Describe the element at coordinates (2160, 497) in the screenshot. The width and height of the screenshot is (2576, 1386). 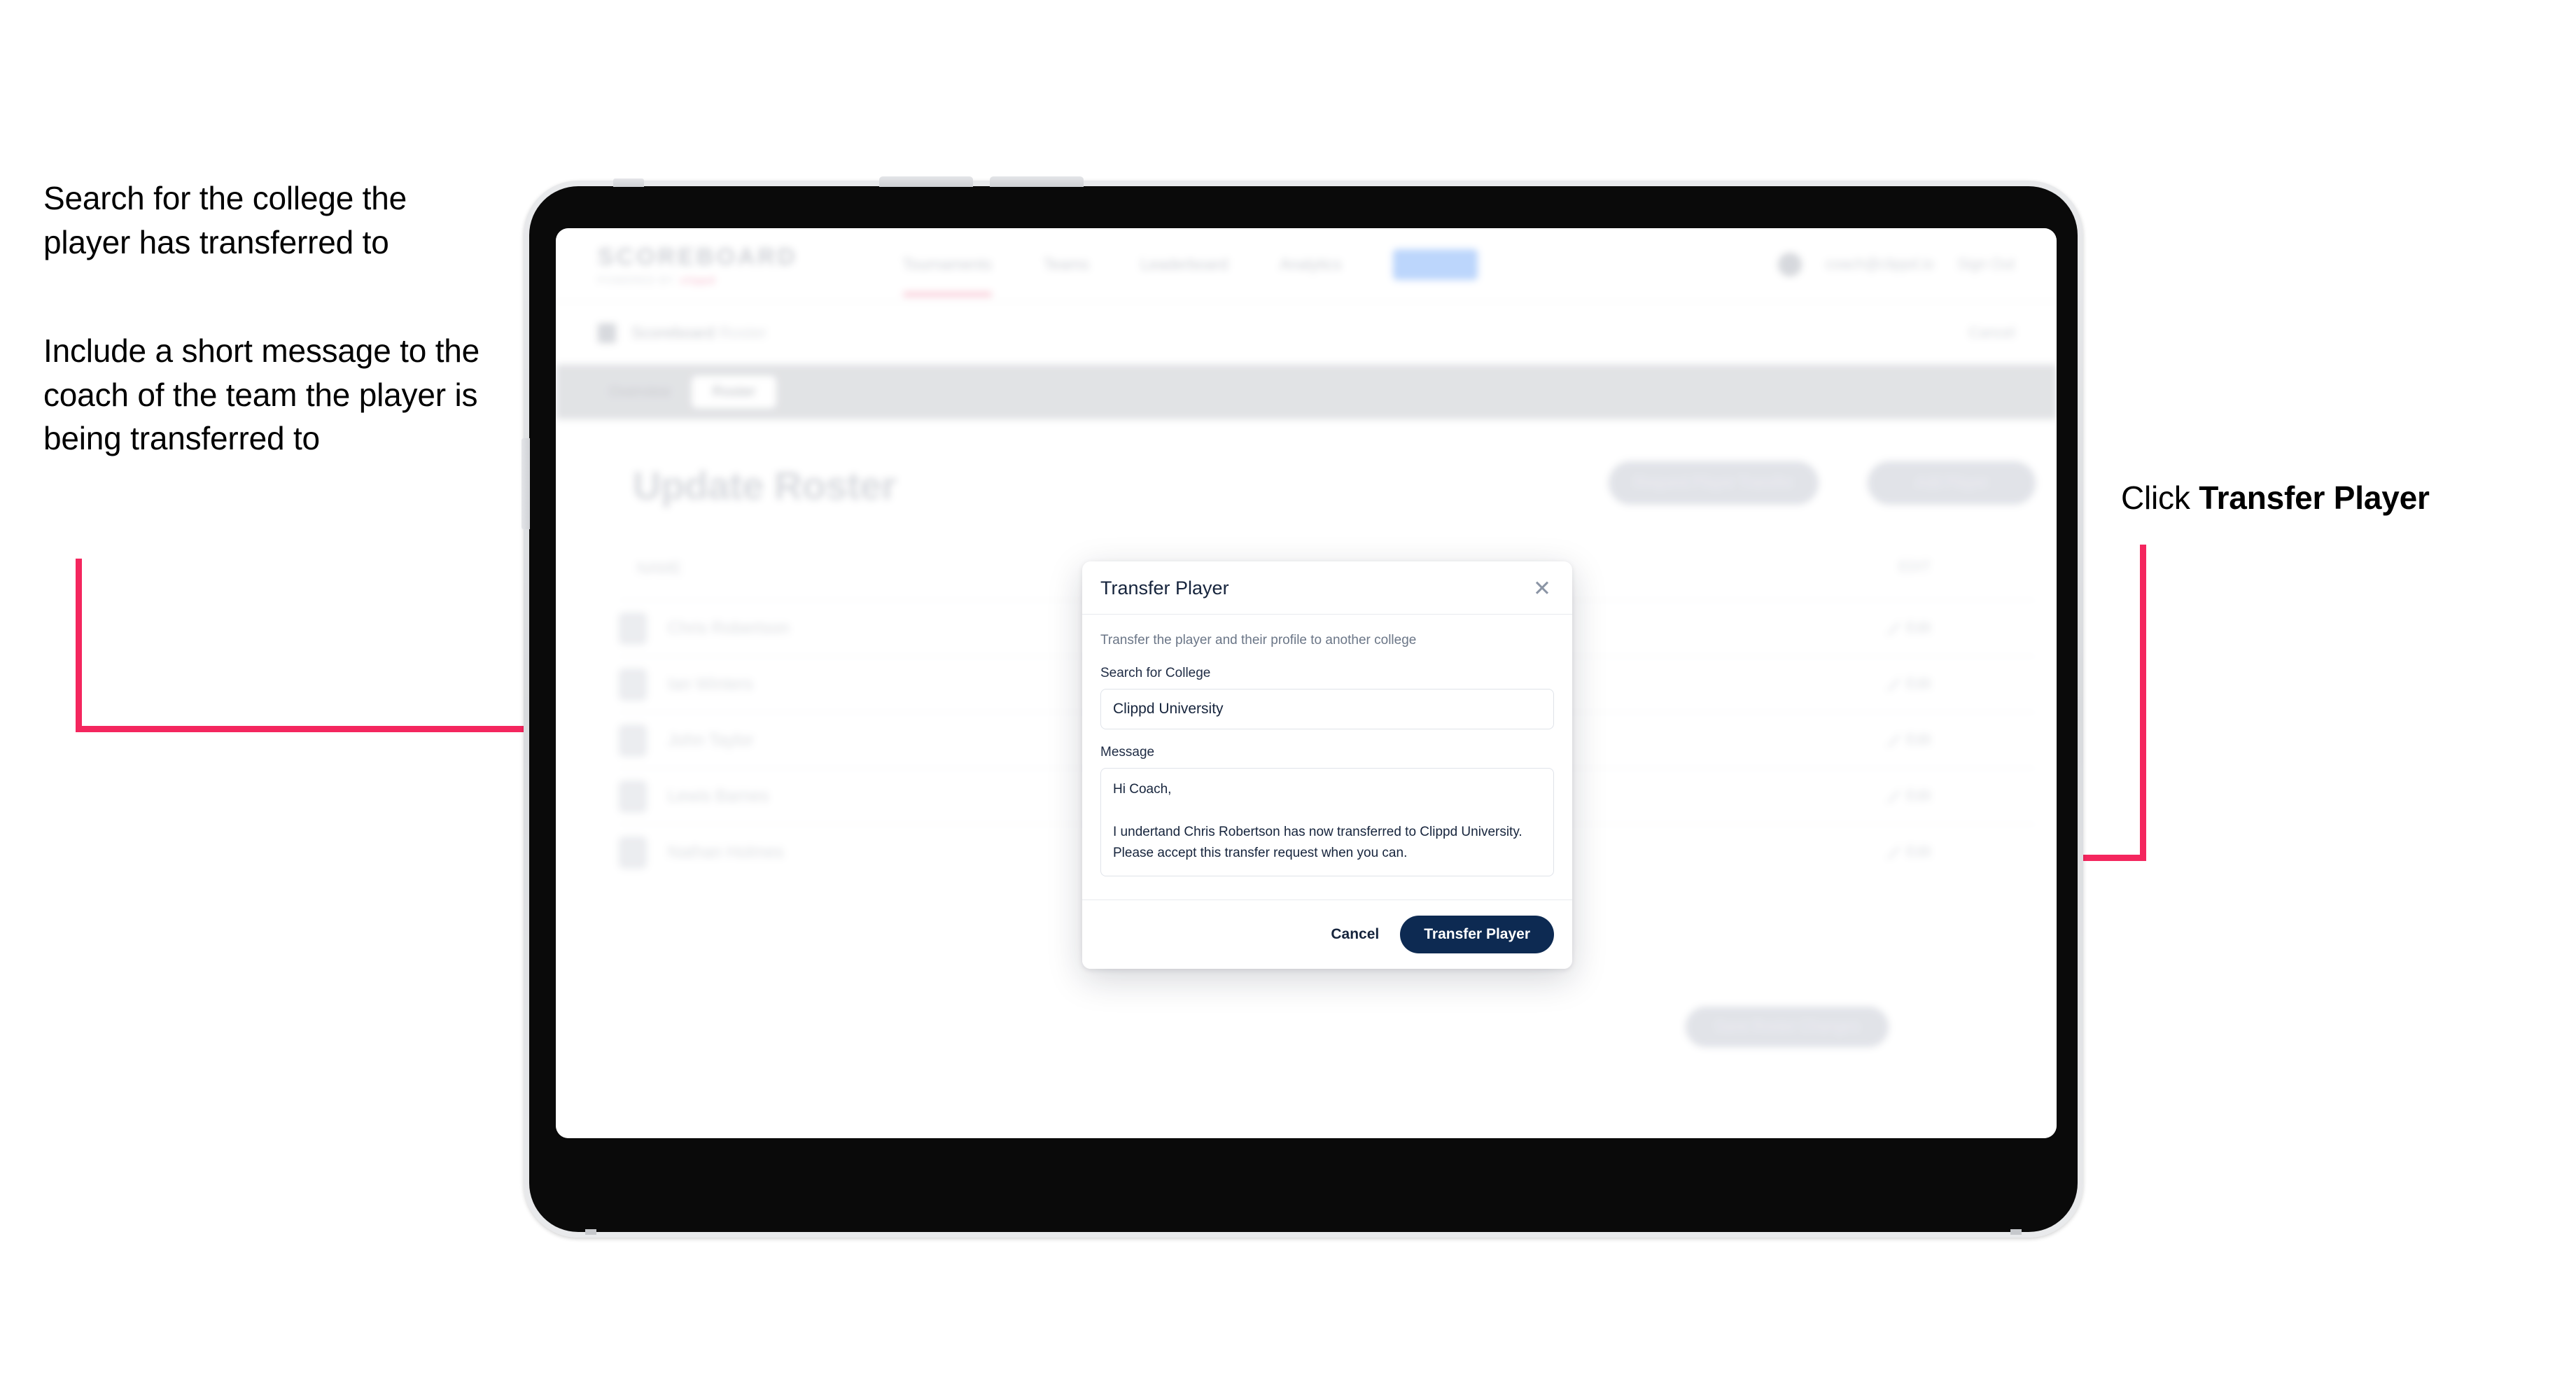
I see `annotation-click-prefix: Click` at that location.